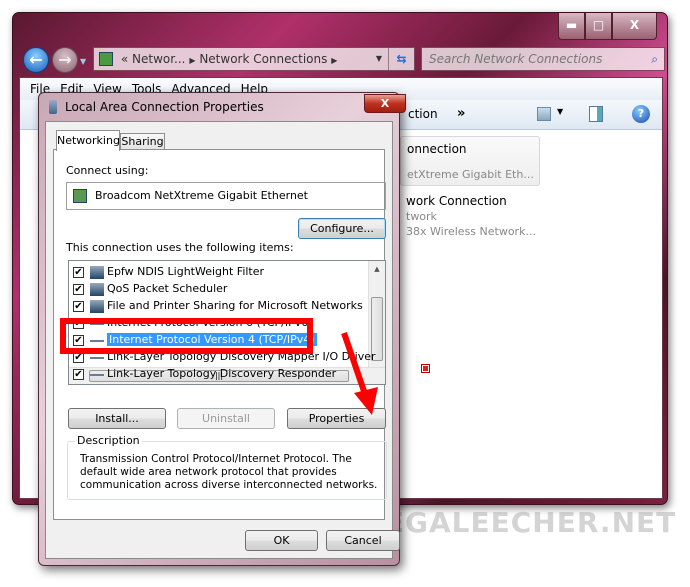  I want to click on description-label: Description, so click(108, 440).